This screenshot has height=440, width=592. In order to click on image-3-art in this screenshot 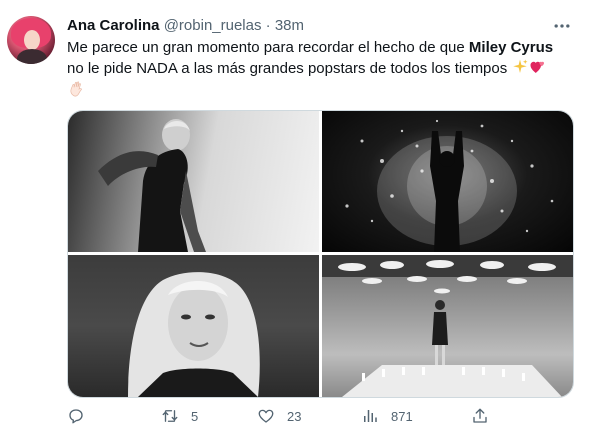, I will do `click(194, 334)`.